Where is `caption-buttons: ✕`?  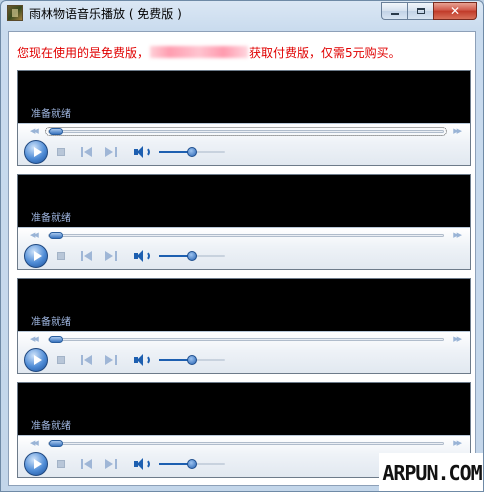
caption-buttons: ✕ is located at coordinates (429, 11).